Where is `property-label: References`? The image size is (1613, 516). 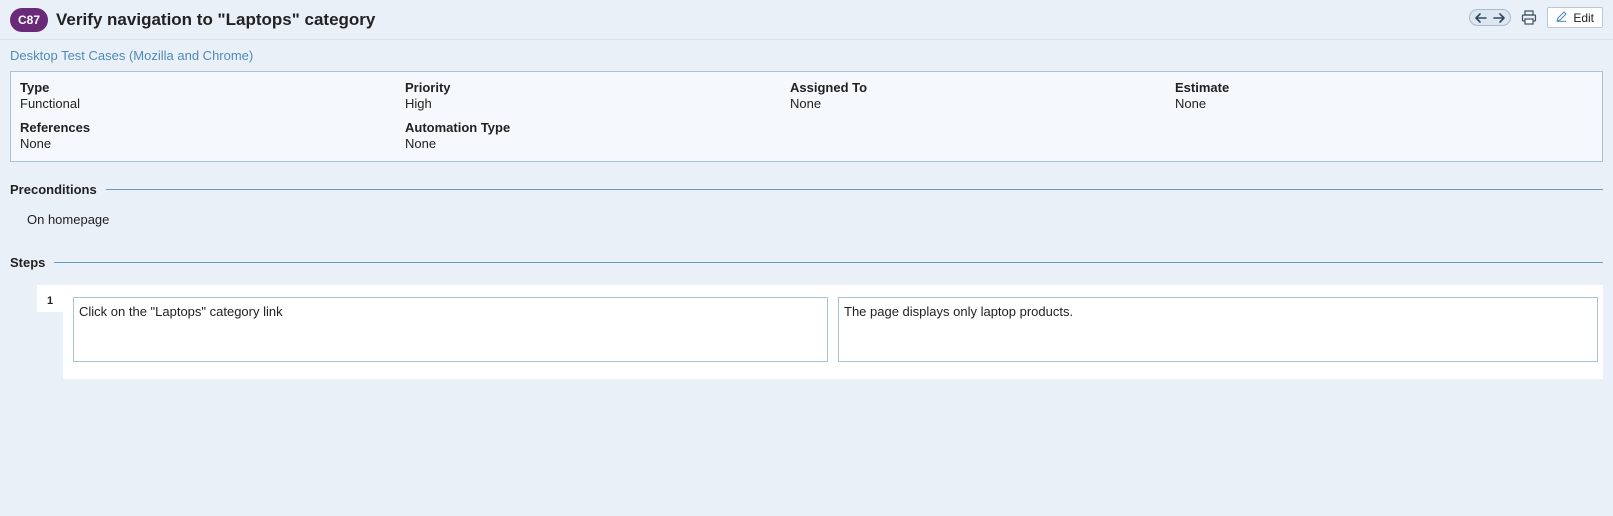 property-label: References is located at coordinates (55, 127).